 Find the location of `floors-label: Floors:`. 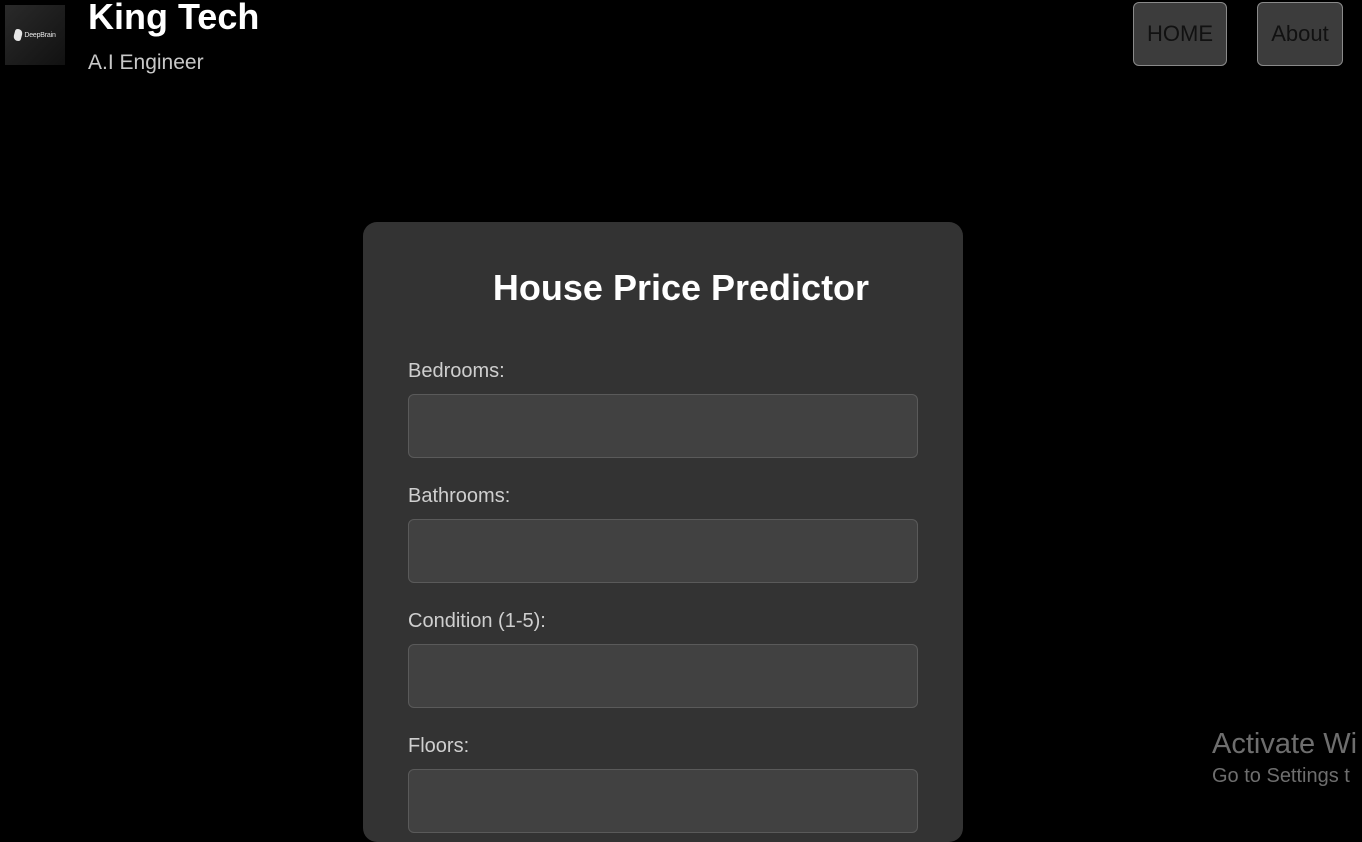

floors-label: Floors: is located at coordinates (439, 746).